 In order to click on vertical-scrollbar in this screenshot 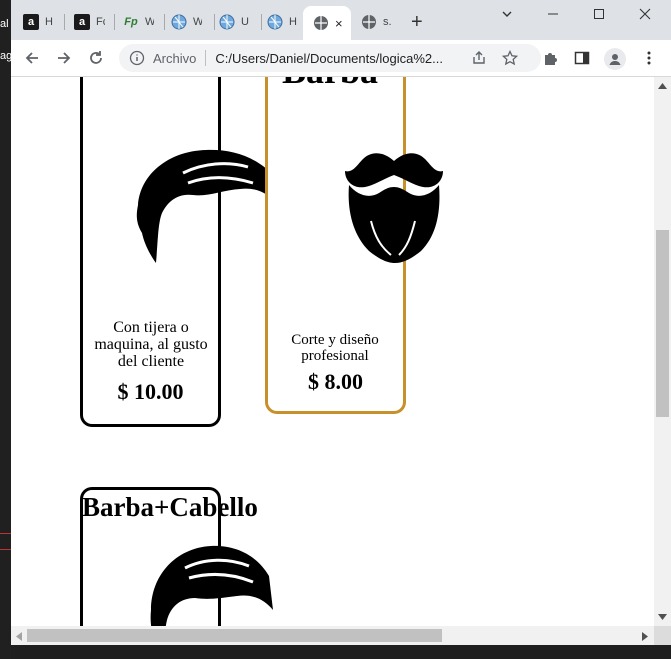, I will do `click(662, 351)`.